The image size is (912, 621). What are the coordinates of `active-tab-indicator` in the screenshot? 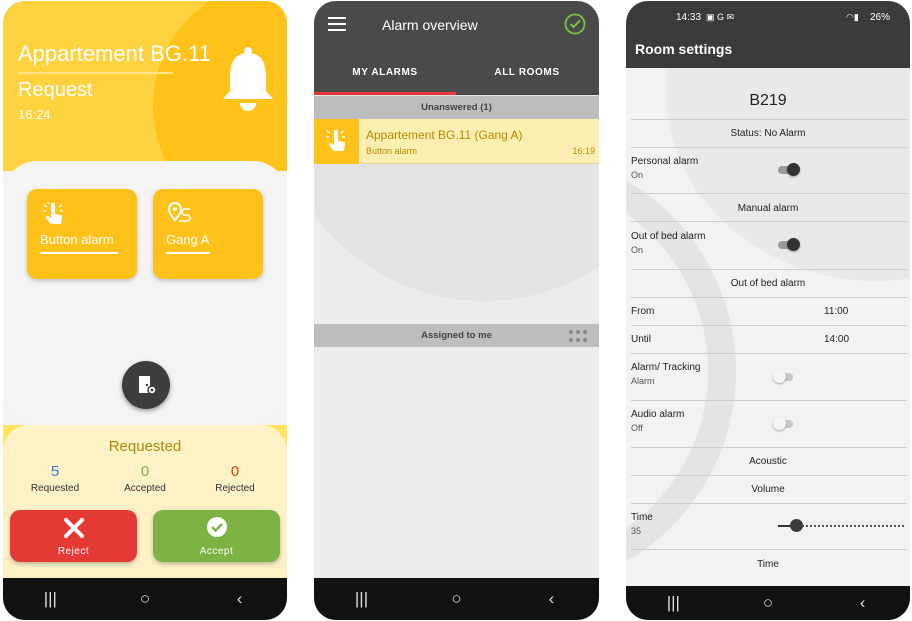 It's located at (385, 93).